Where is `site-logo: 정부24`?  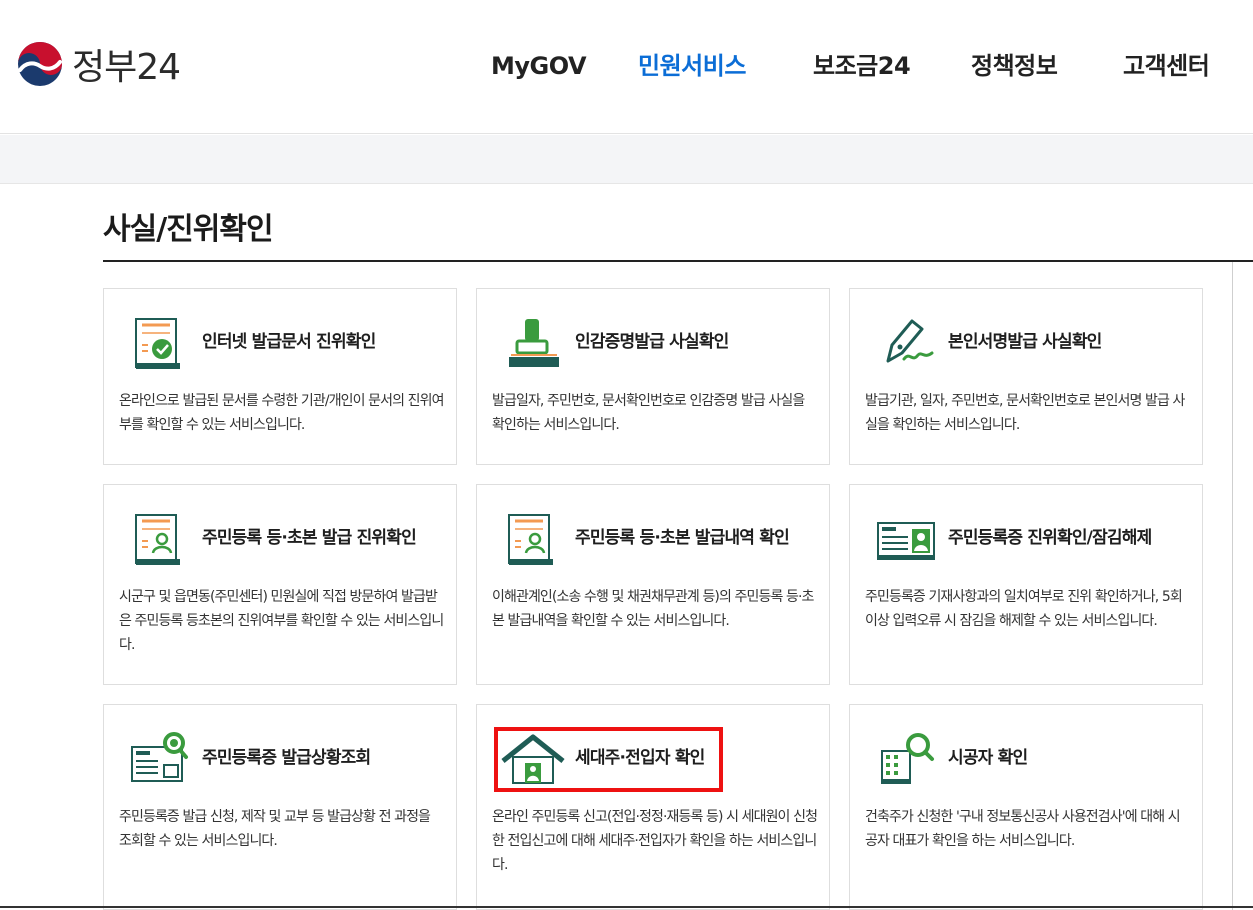
site-logo: 정부24 is located at coordinates (98, 64).